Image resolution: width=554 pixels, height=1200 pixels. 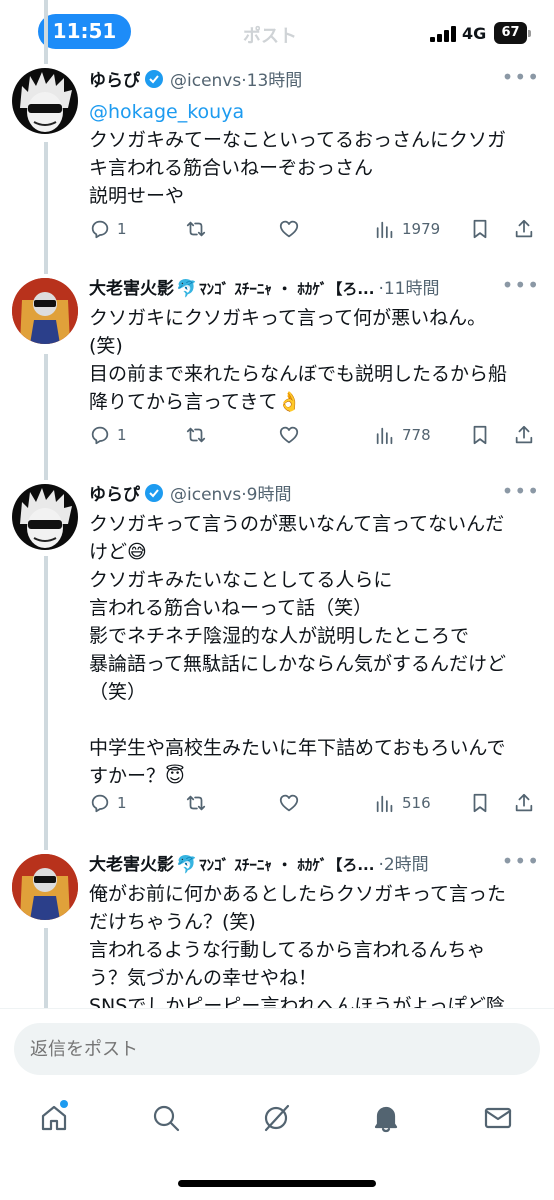 What do you see at coordinates (314, 112) in the screenshot?
I see `reply-mention: @hokage_kouya` at bounding box center [314, 112].